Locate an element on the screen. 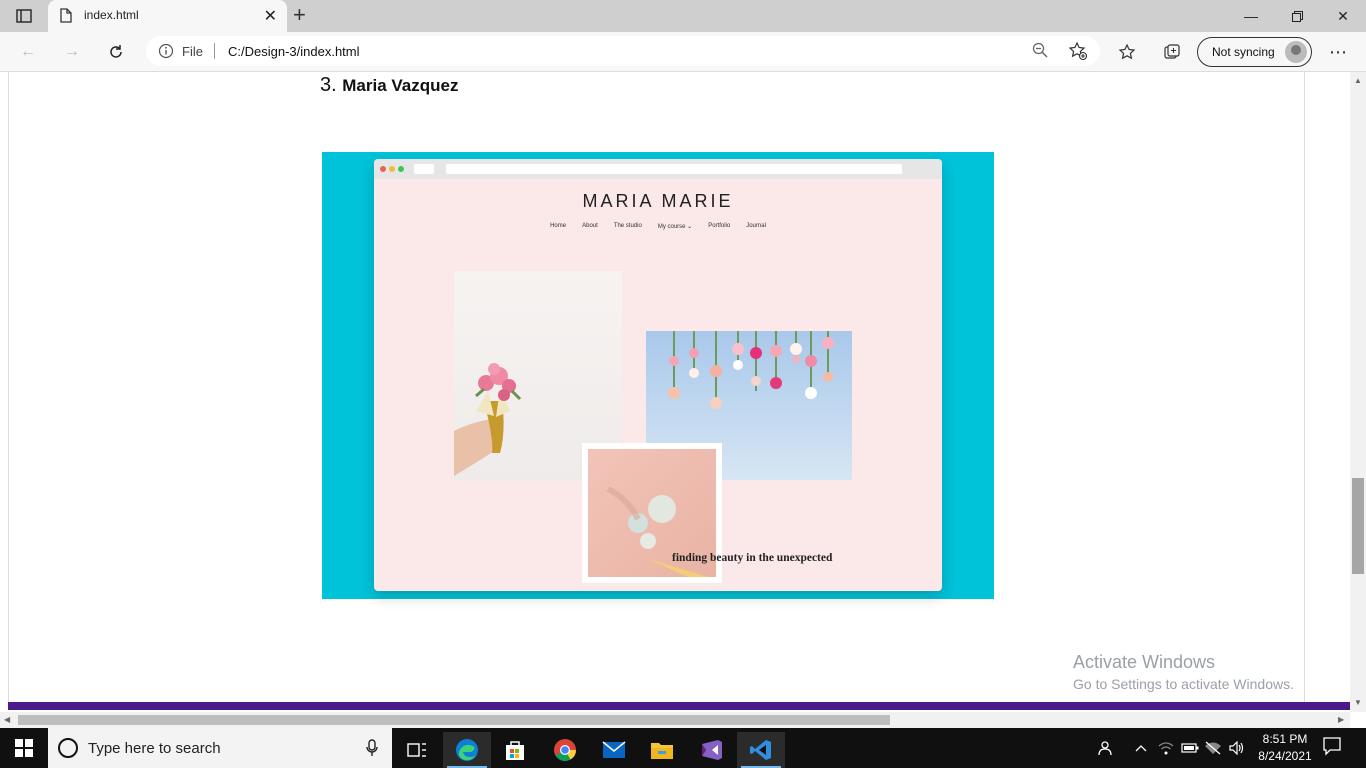 The image size is (1366, 768). store-icon is located at coordinates (515, 750).